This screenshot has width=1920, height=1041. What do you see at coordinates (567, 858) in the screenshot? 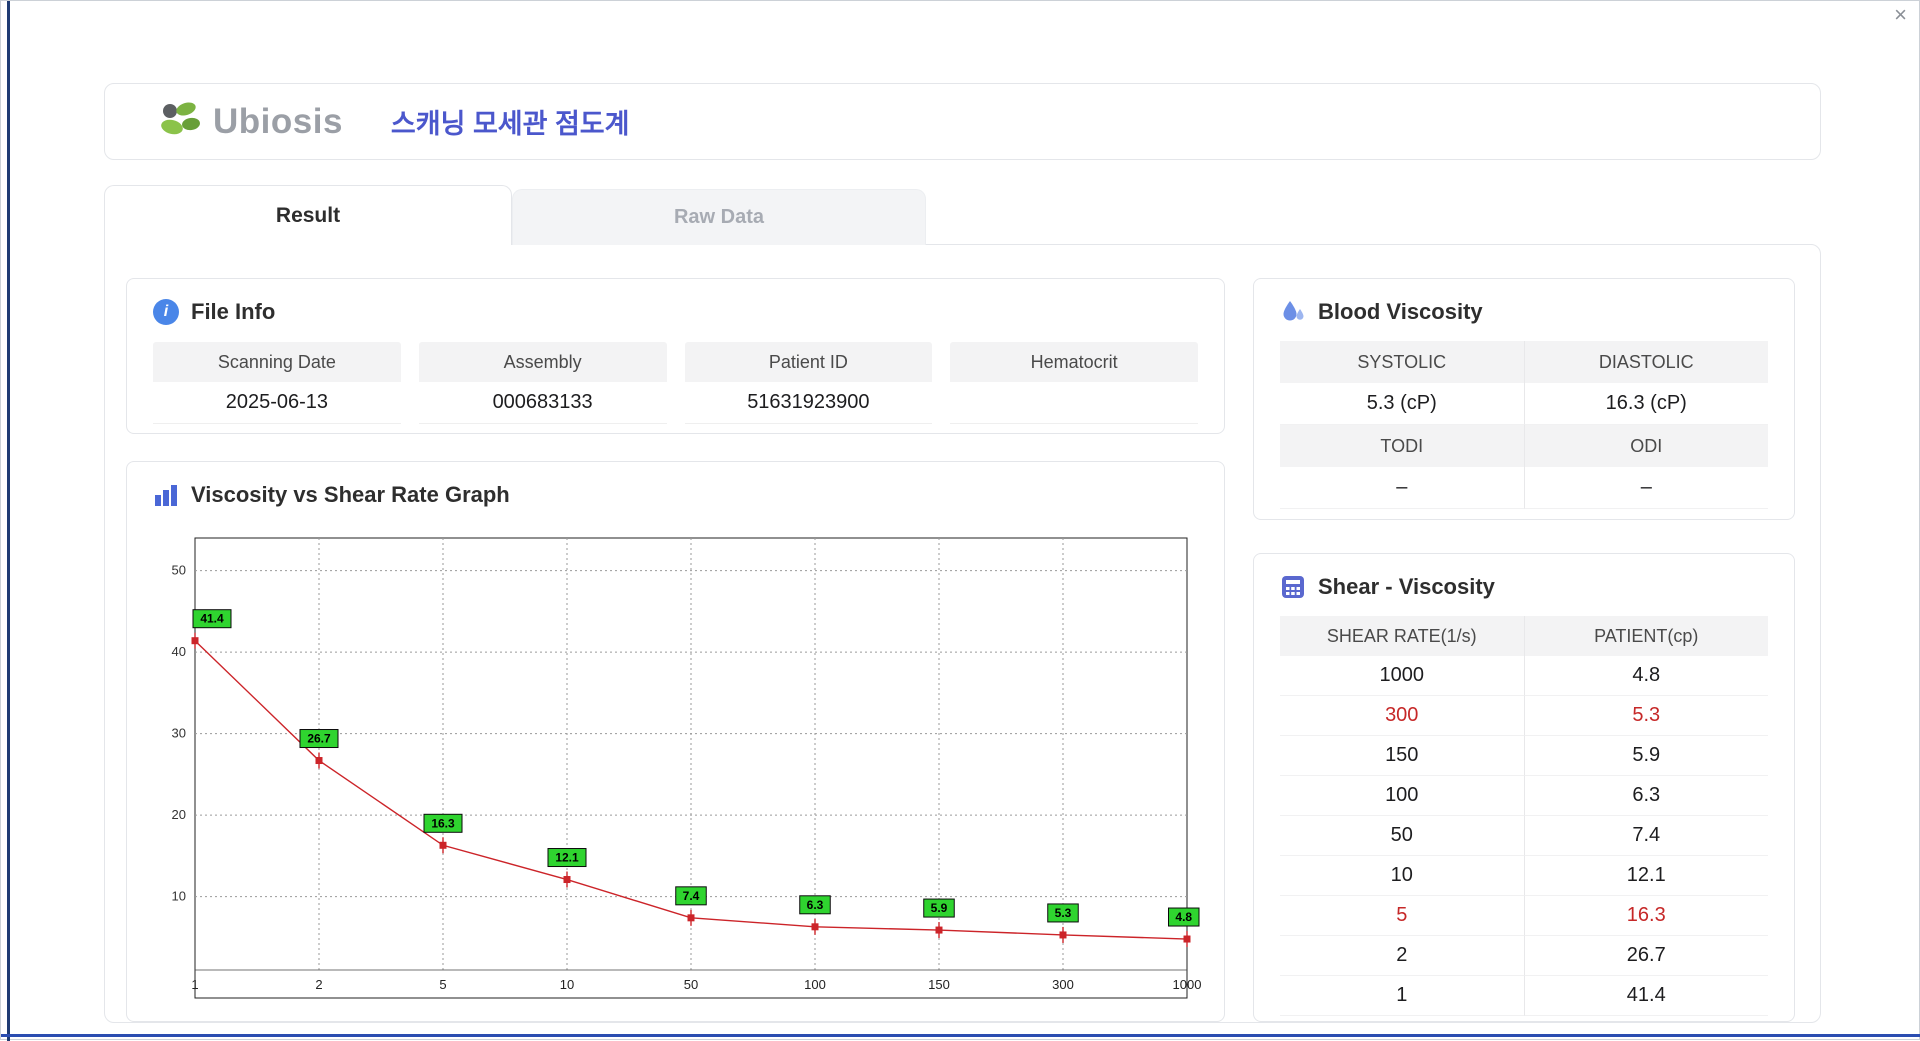
I see `svg-text: 12.1` at bounding box center [567, 858].